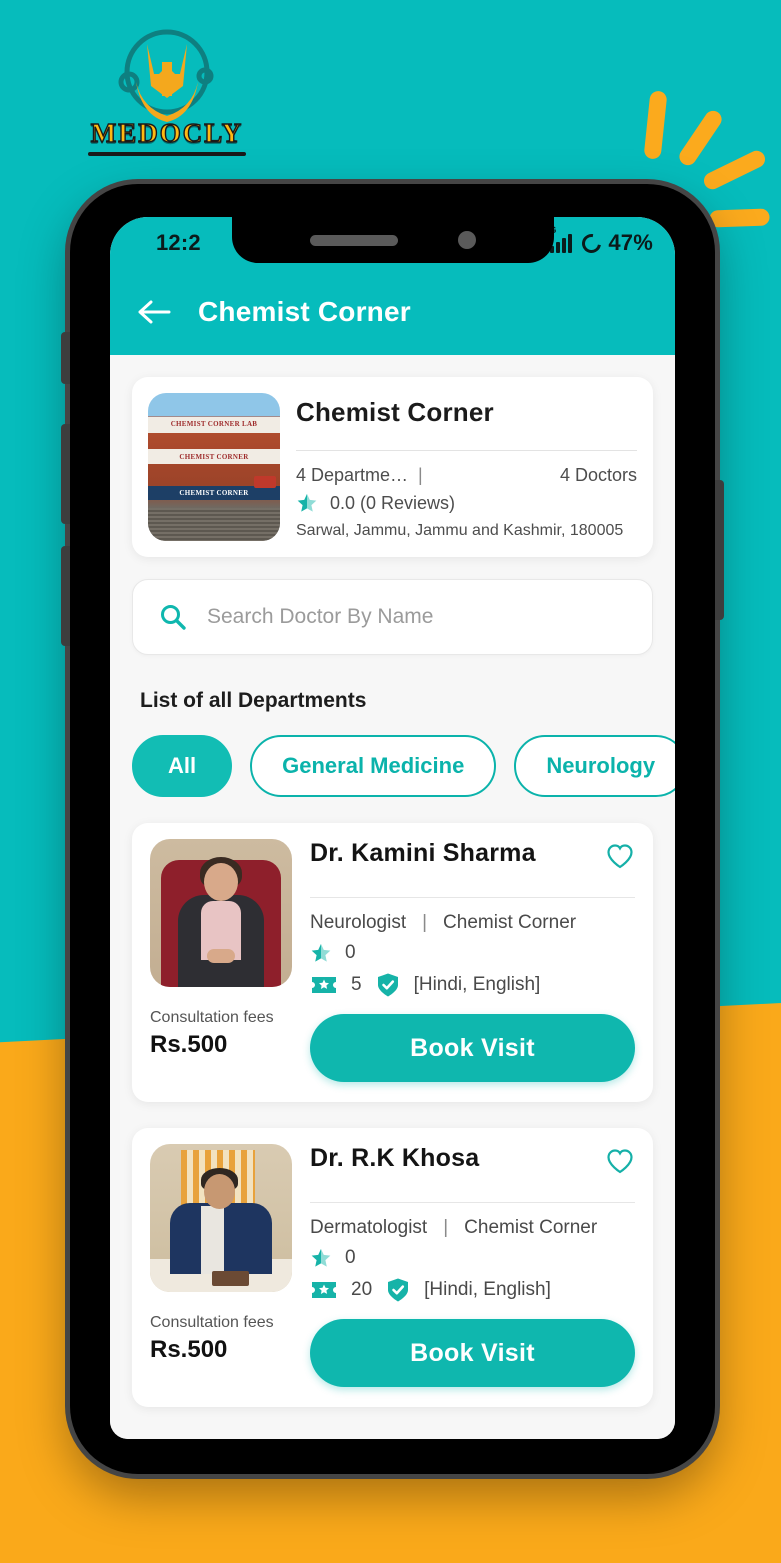  What do you see at coordinates (231, 1279) in the screenshot?
I see `photo-desk-items` at bounding box center [231, 1279].